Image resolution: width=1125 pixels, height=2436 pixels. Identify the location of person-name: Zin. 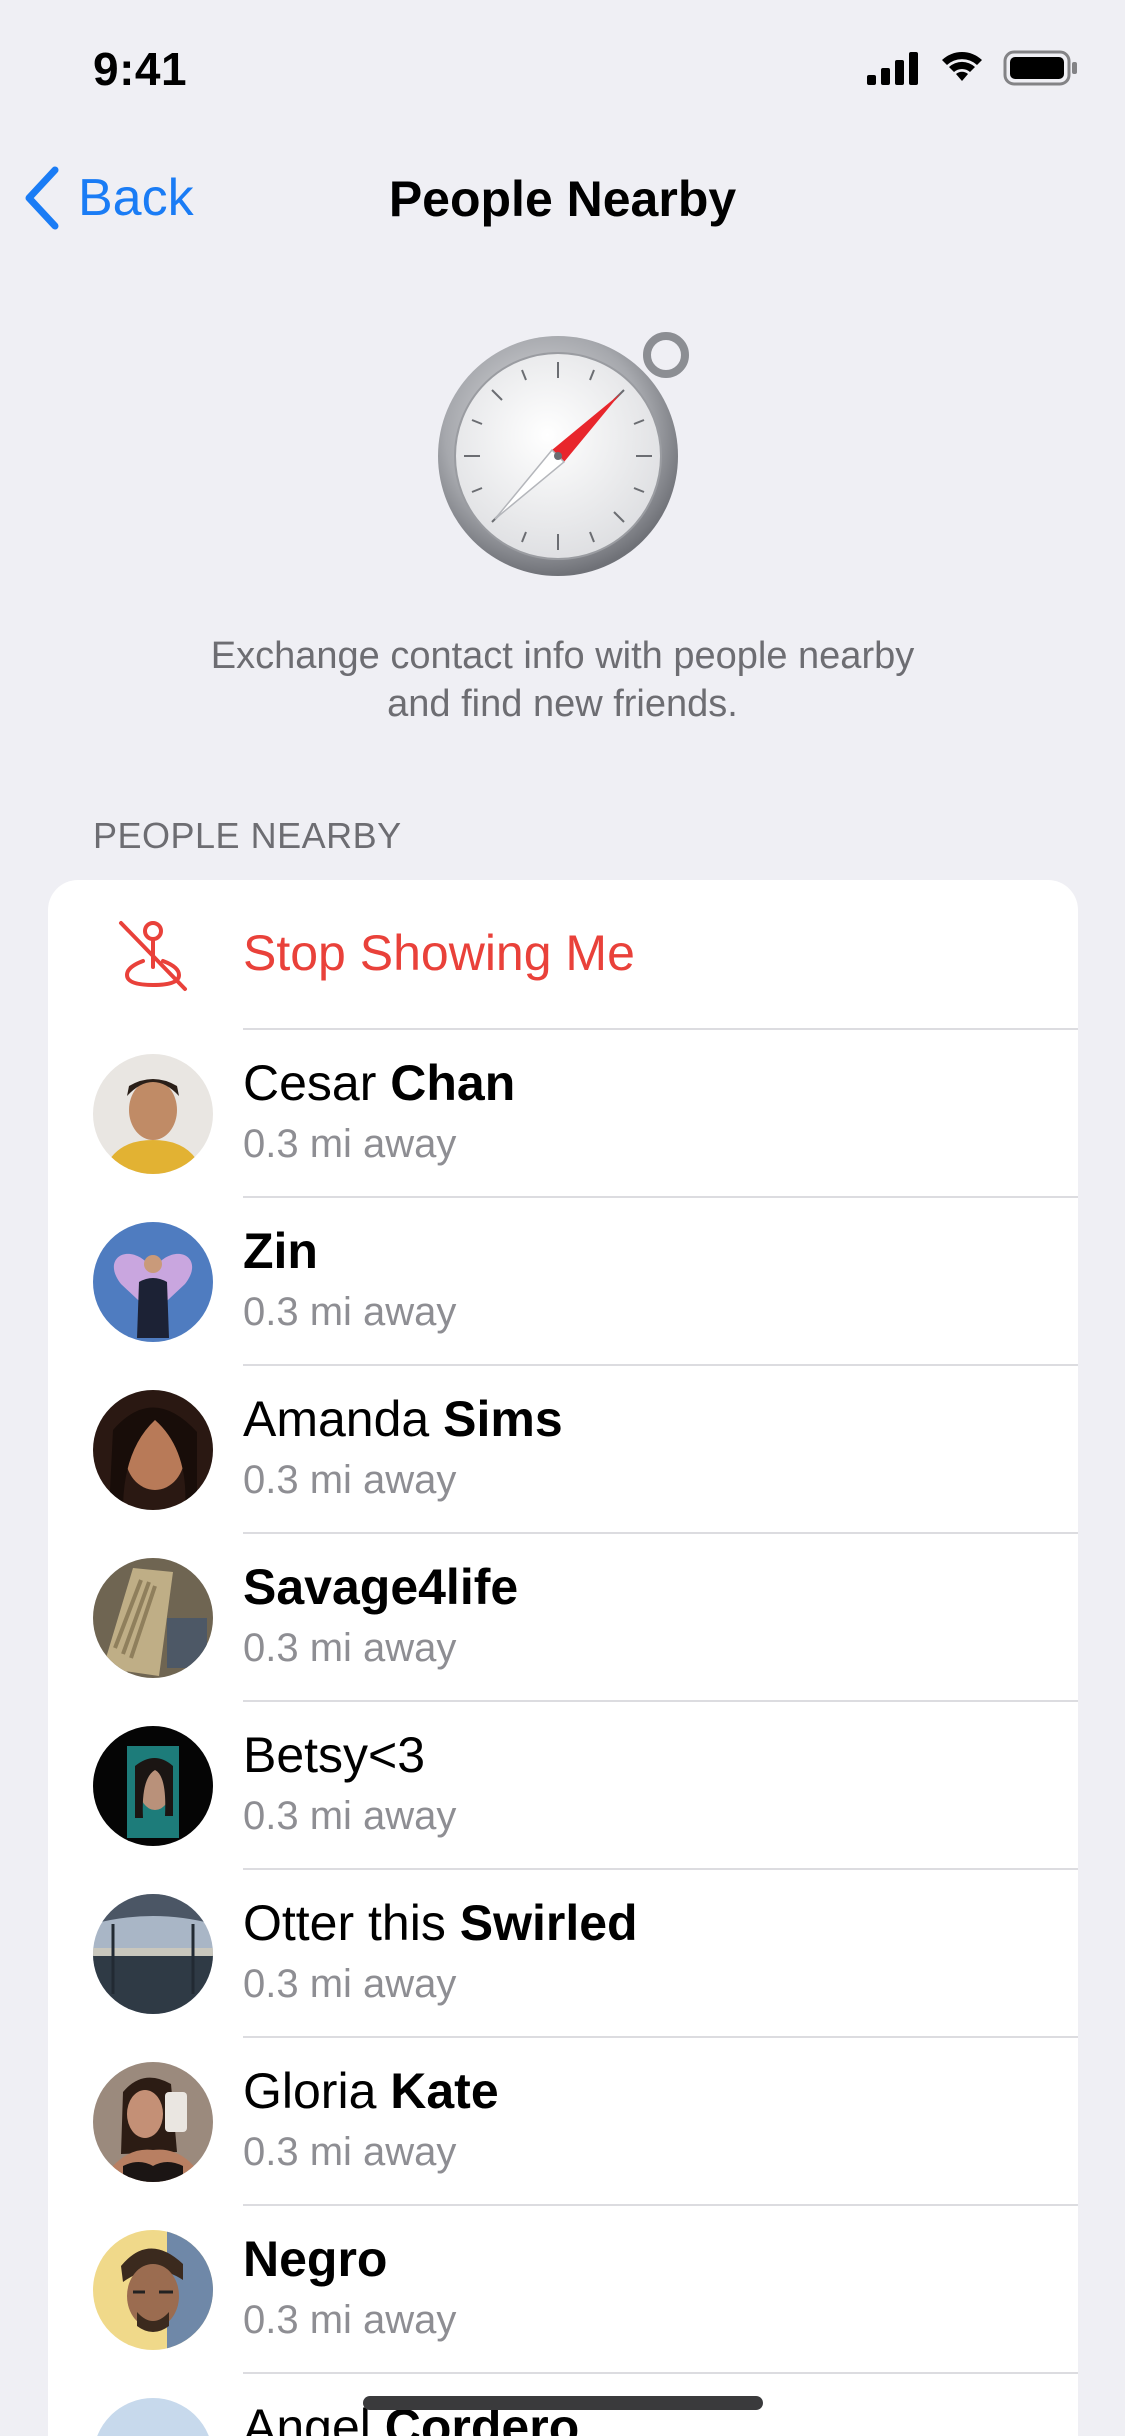
(280, 1251).